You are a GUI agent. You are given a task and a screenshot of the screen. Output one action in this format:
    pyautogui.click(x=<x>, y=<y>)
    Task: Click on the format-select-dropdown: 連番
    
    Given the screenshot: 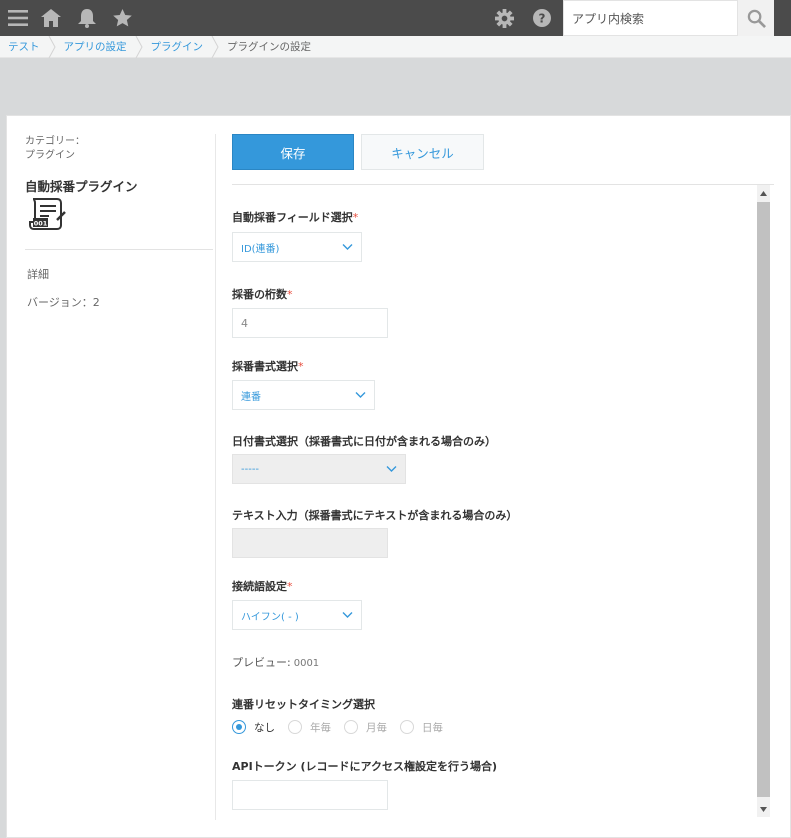 What is the action you would take?
    pyautogui.click(x=303, y=395)
    